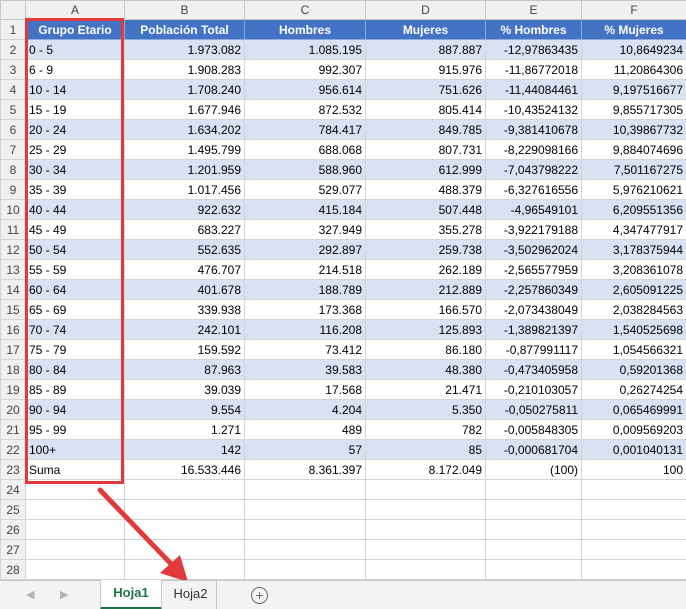 The width and height of the screenshot is (686, 609). I want to click on sum-cell-a: Suma, so click(75, 469).